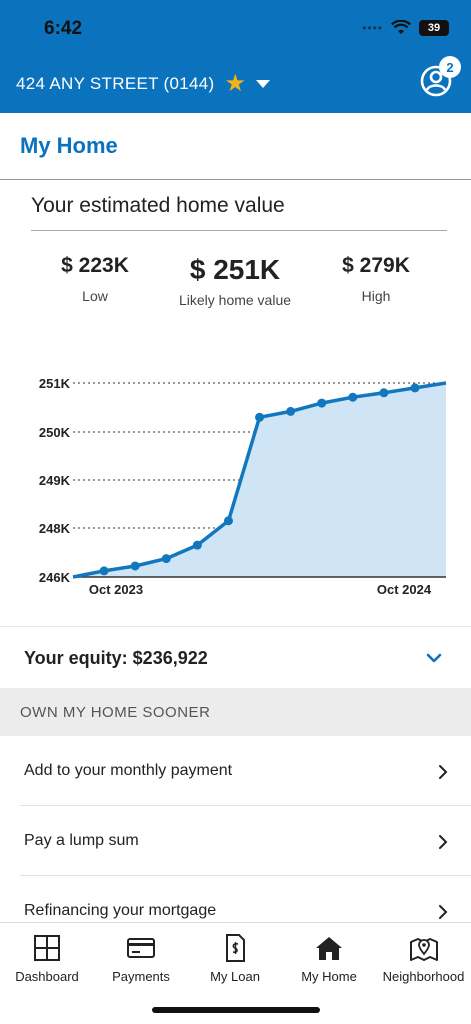  What do you see at coordinates (55, 528) in the screenshot?
I see `y-tick-label: 248K` at bounding box center [55, 528].